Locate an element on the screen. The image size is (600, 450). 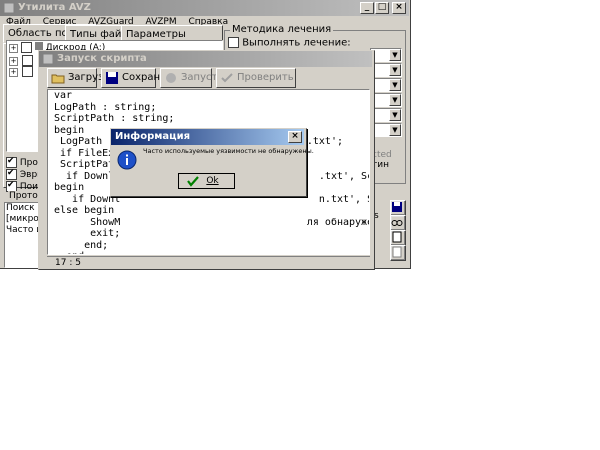
protocol-save-button is located at coordinates (398, 208).